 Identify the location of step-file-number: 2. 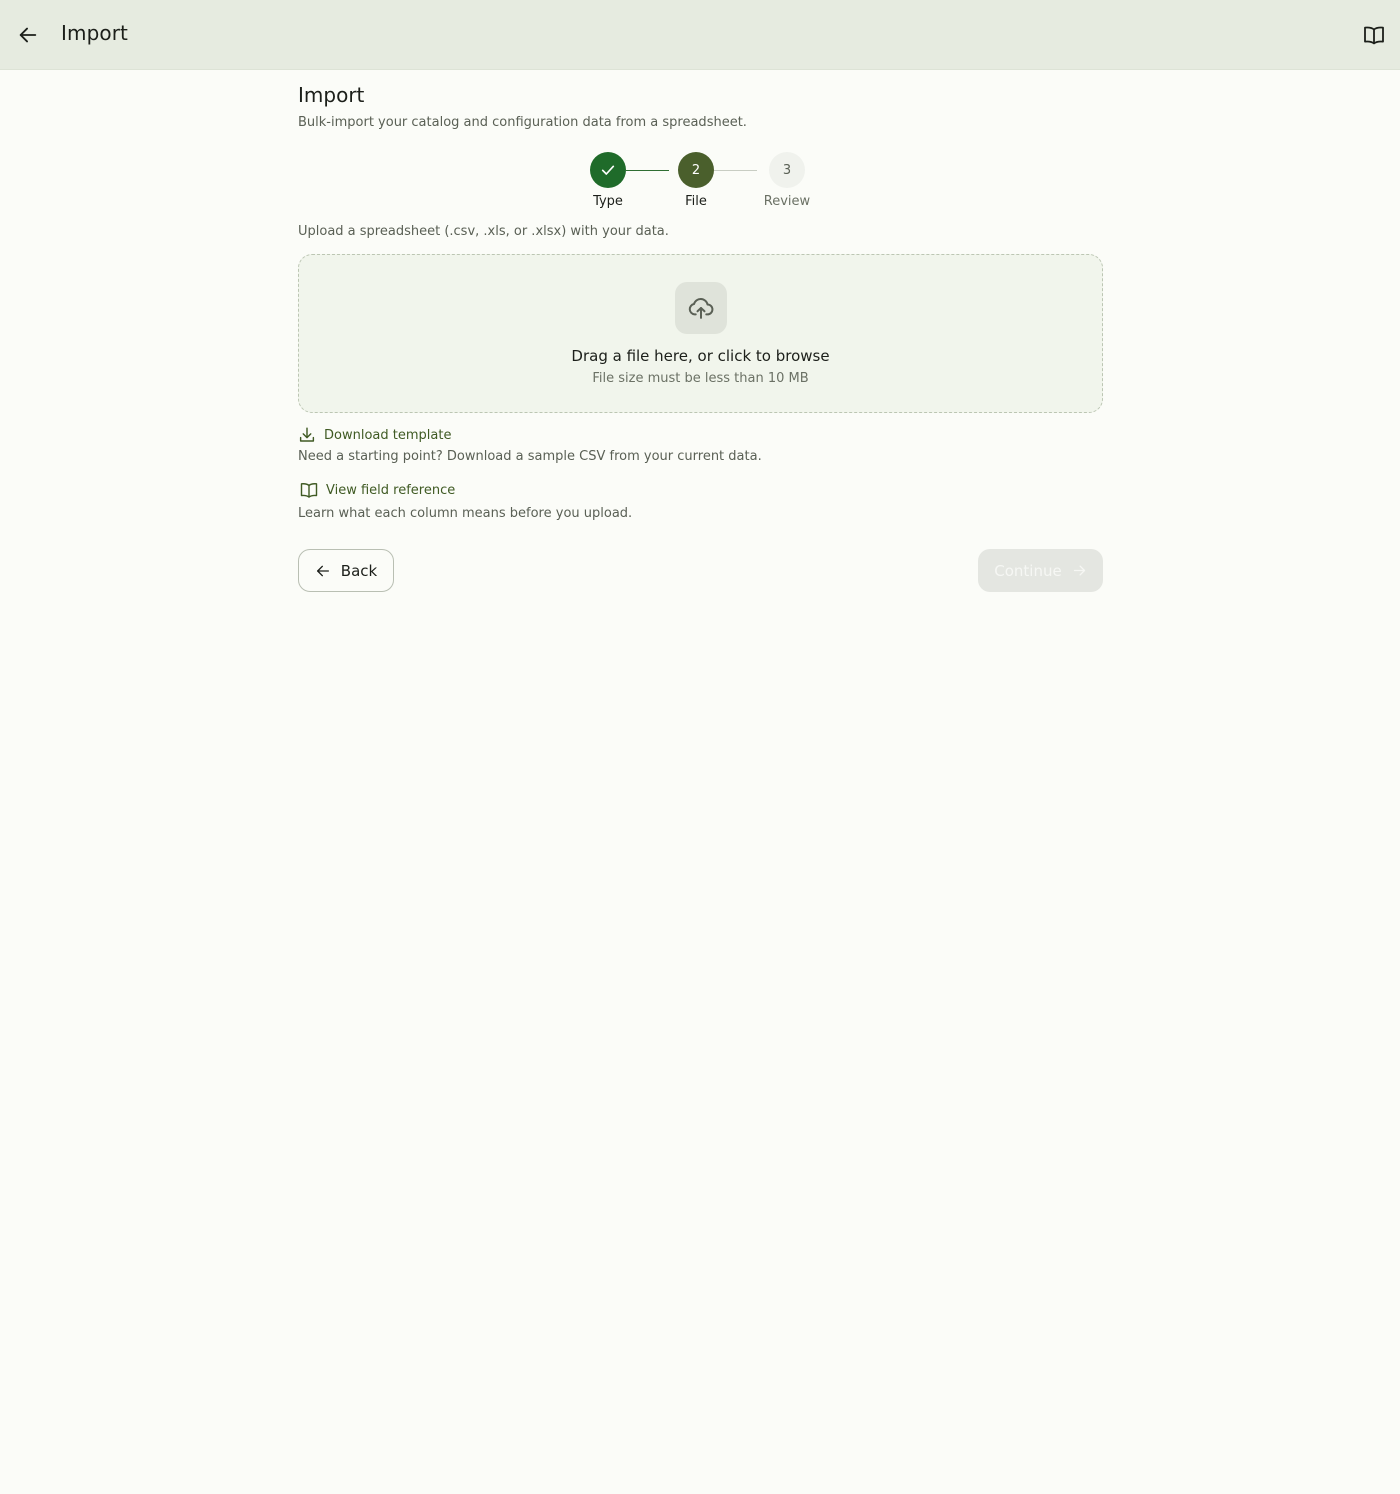
(696, 170).